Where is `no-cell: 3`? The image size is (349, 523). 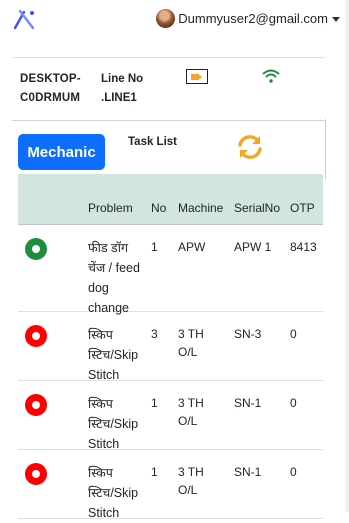 no-cell: 3 is located at coordinates (154, 334).